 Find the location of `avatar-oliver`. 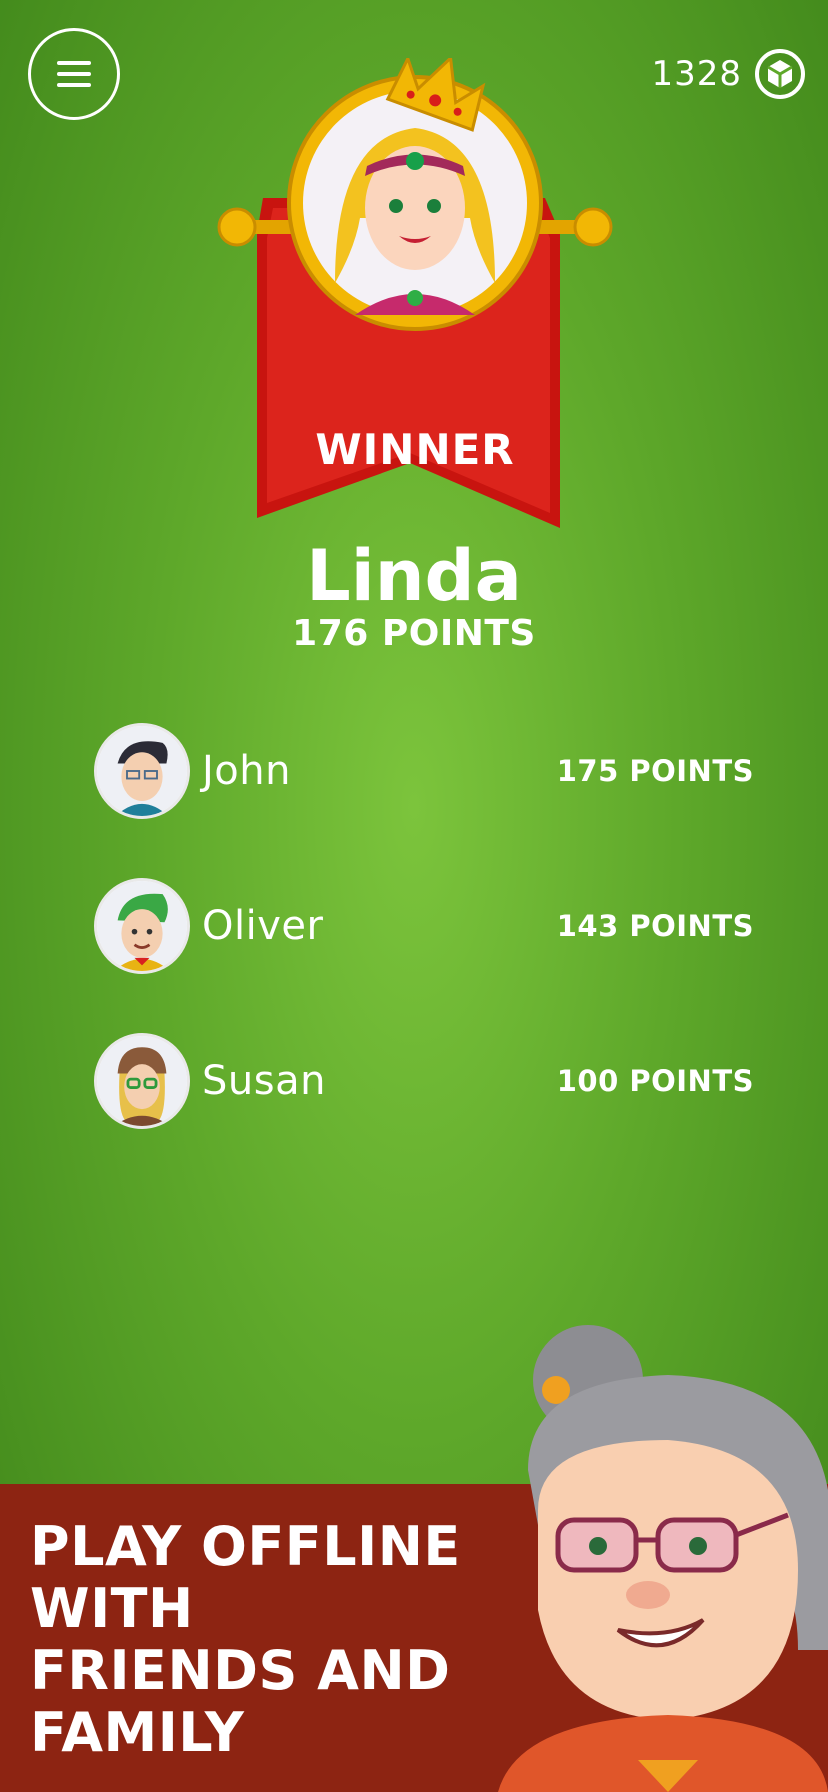

avatar-oliver is located at coordinates (142, 926).